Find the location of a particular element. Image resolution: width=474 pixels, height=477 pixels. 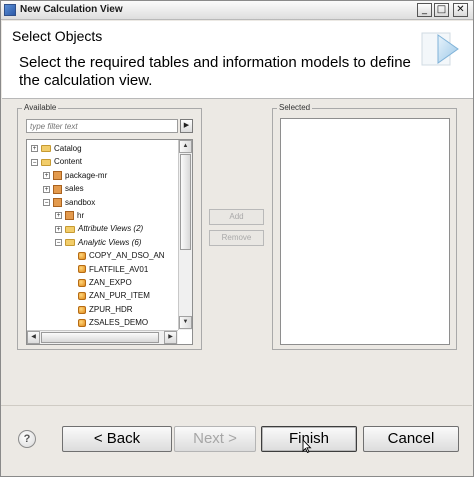

help-button: ? is located at coordinates (27, 439).